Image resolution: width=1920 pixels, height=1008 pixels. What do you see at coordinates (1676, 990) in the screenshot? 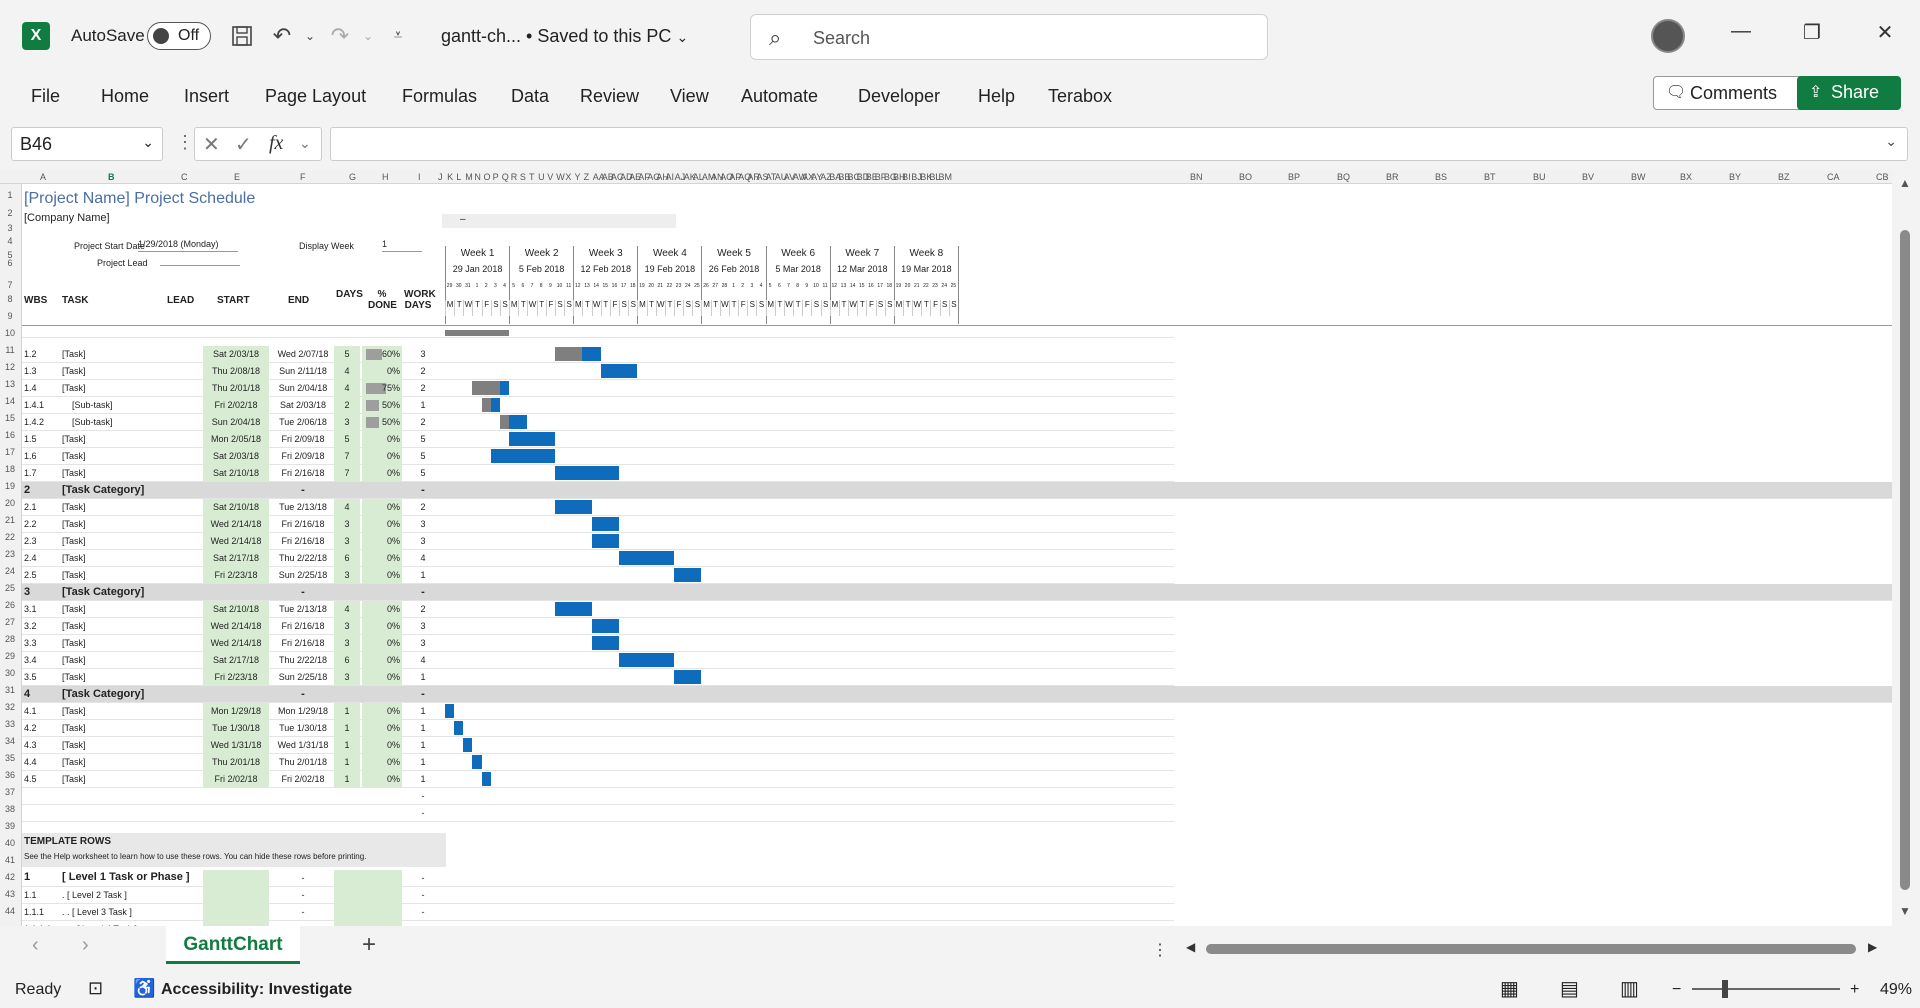
I see `zoom-out-icon: −` at bounding box center [1676, 990].